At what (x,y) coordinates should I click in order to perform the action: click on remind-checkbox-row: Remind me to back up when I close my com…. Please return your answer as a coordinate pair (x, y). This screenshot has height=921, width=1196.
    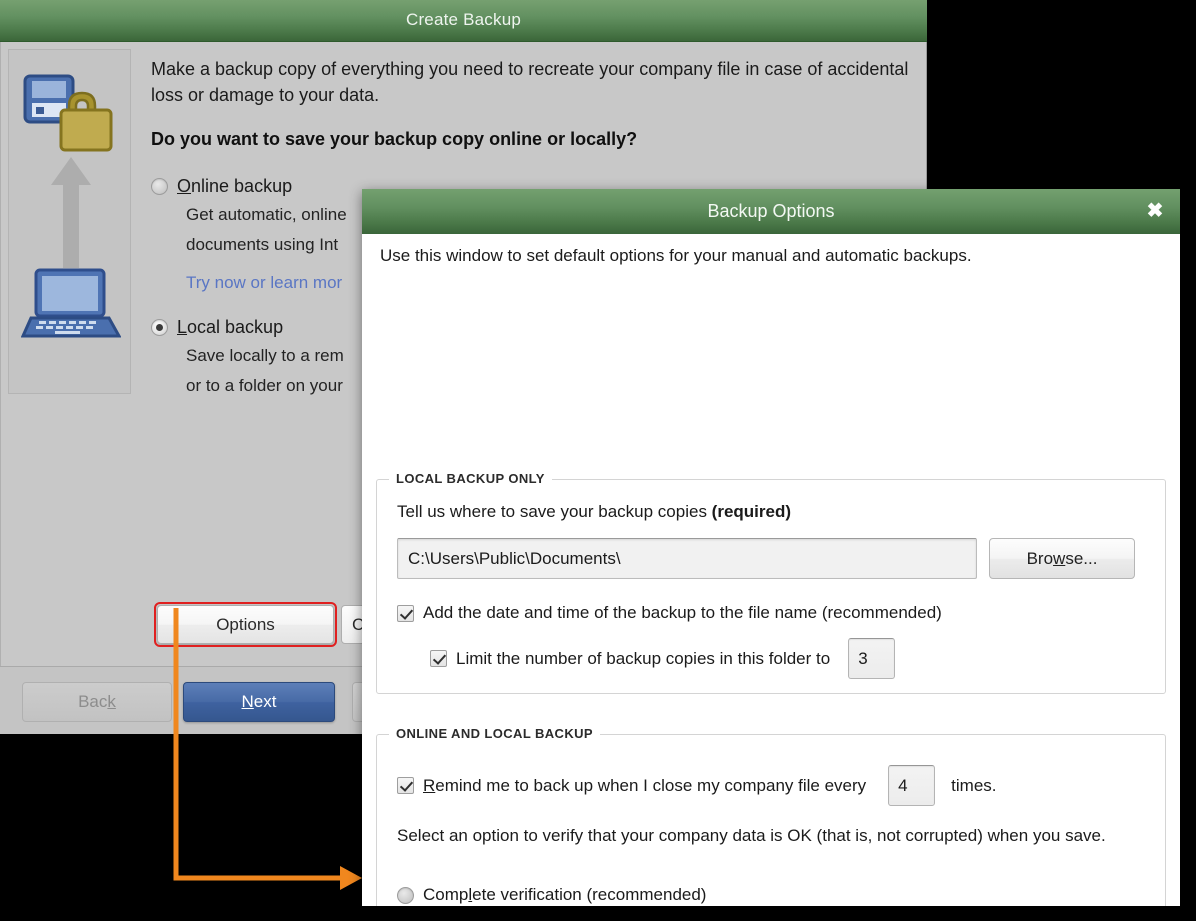
    Looking at the image, I should click on (697, 785).